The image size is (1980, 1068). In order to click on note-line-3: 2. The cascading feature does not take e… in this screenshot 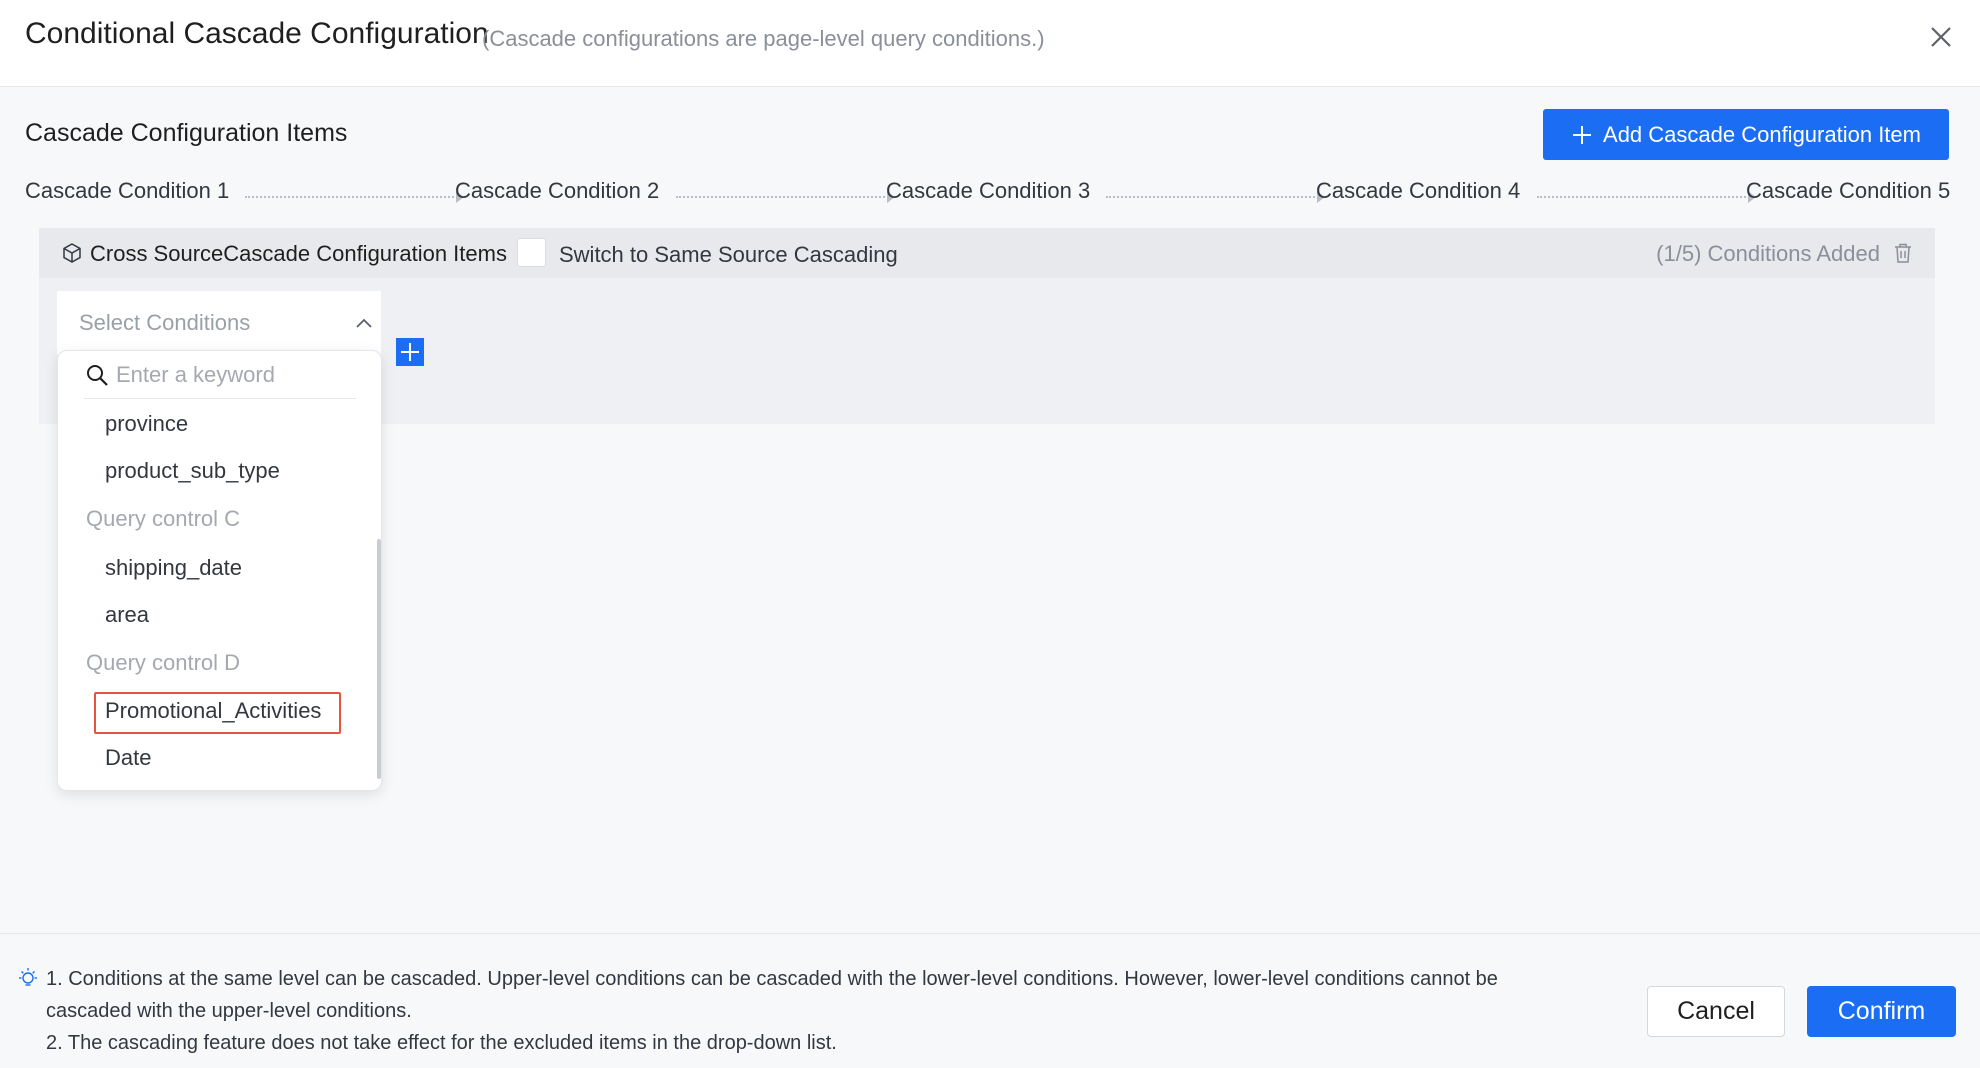, I will do `click(441, 1043)`.